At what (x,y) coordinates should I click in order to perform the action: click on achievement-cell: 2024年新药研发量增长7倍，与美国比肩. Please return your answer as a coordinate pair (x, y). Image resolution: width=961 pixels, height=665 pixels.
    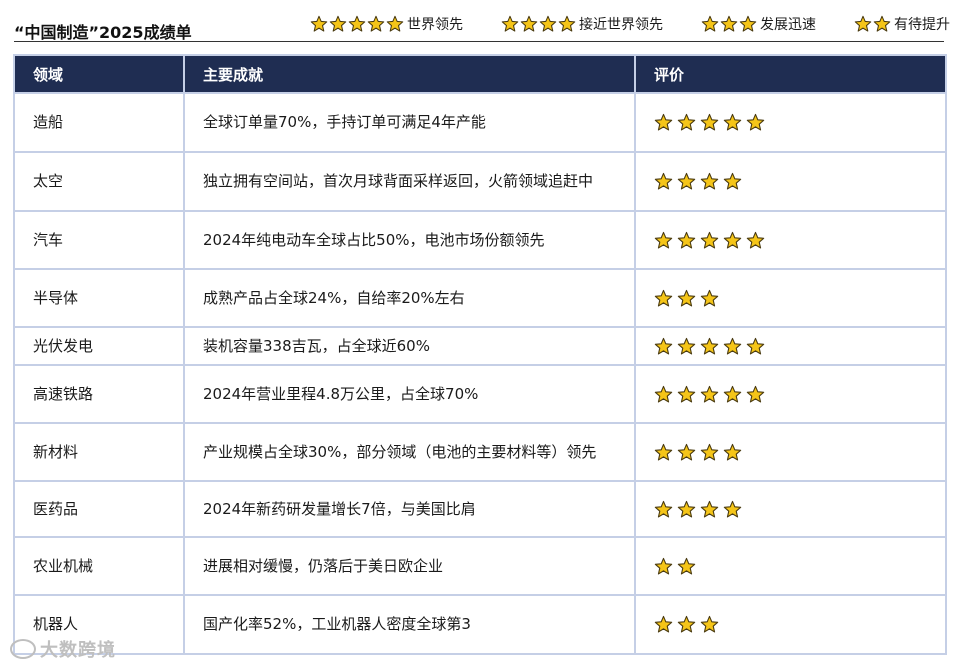
    Looking at the image, I should click on (409, 509).